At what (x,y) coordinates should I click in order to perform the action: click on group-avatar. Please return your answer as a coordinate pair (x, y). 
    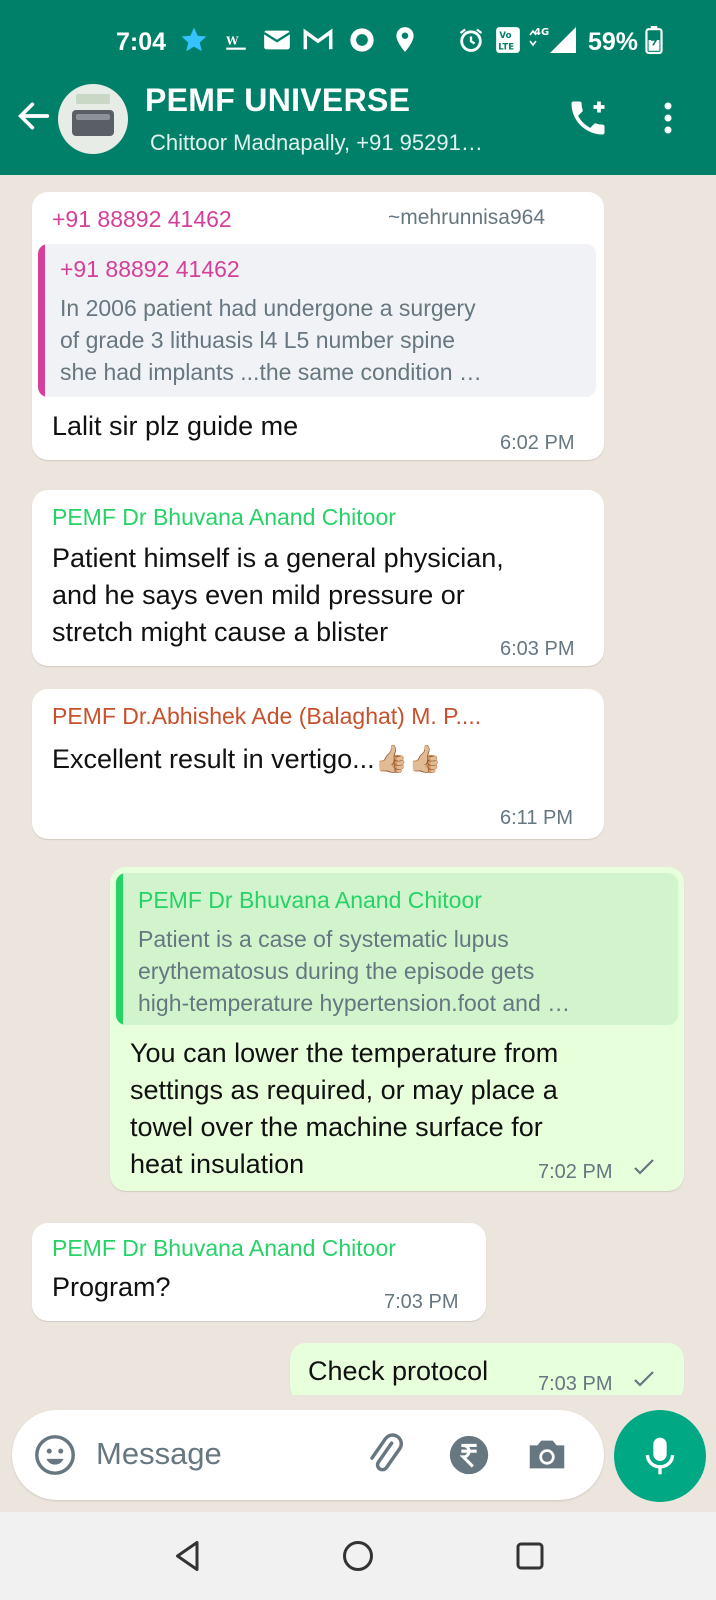
    Looking at the image, I should click on (93, 119).